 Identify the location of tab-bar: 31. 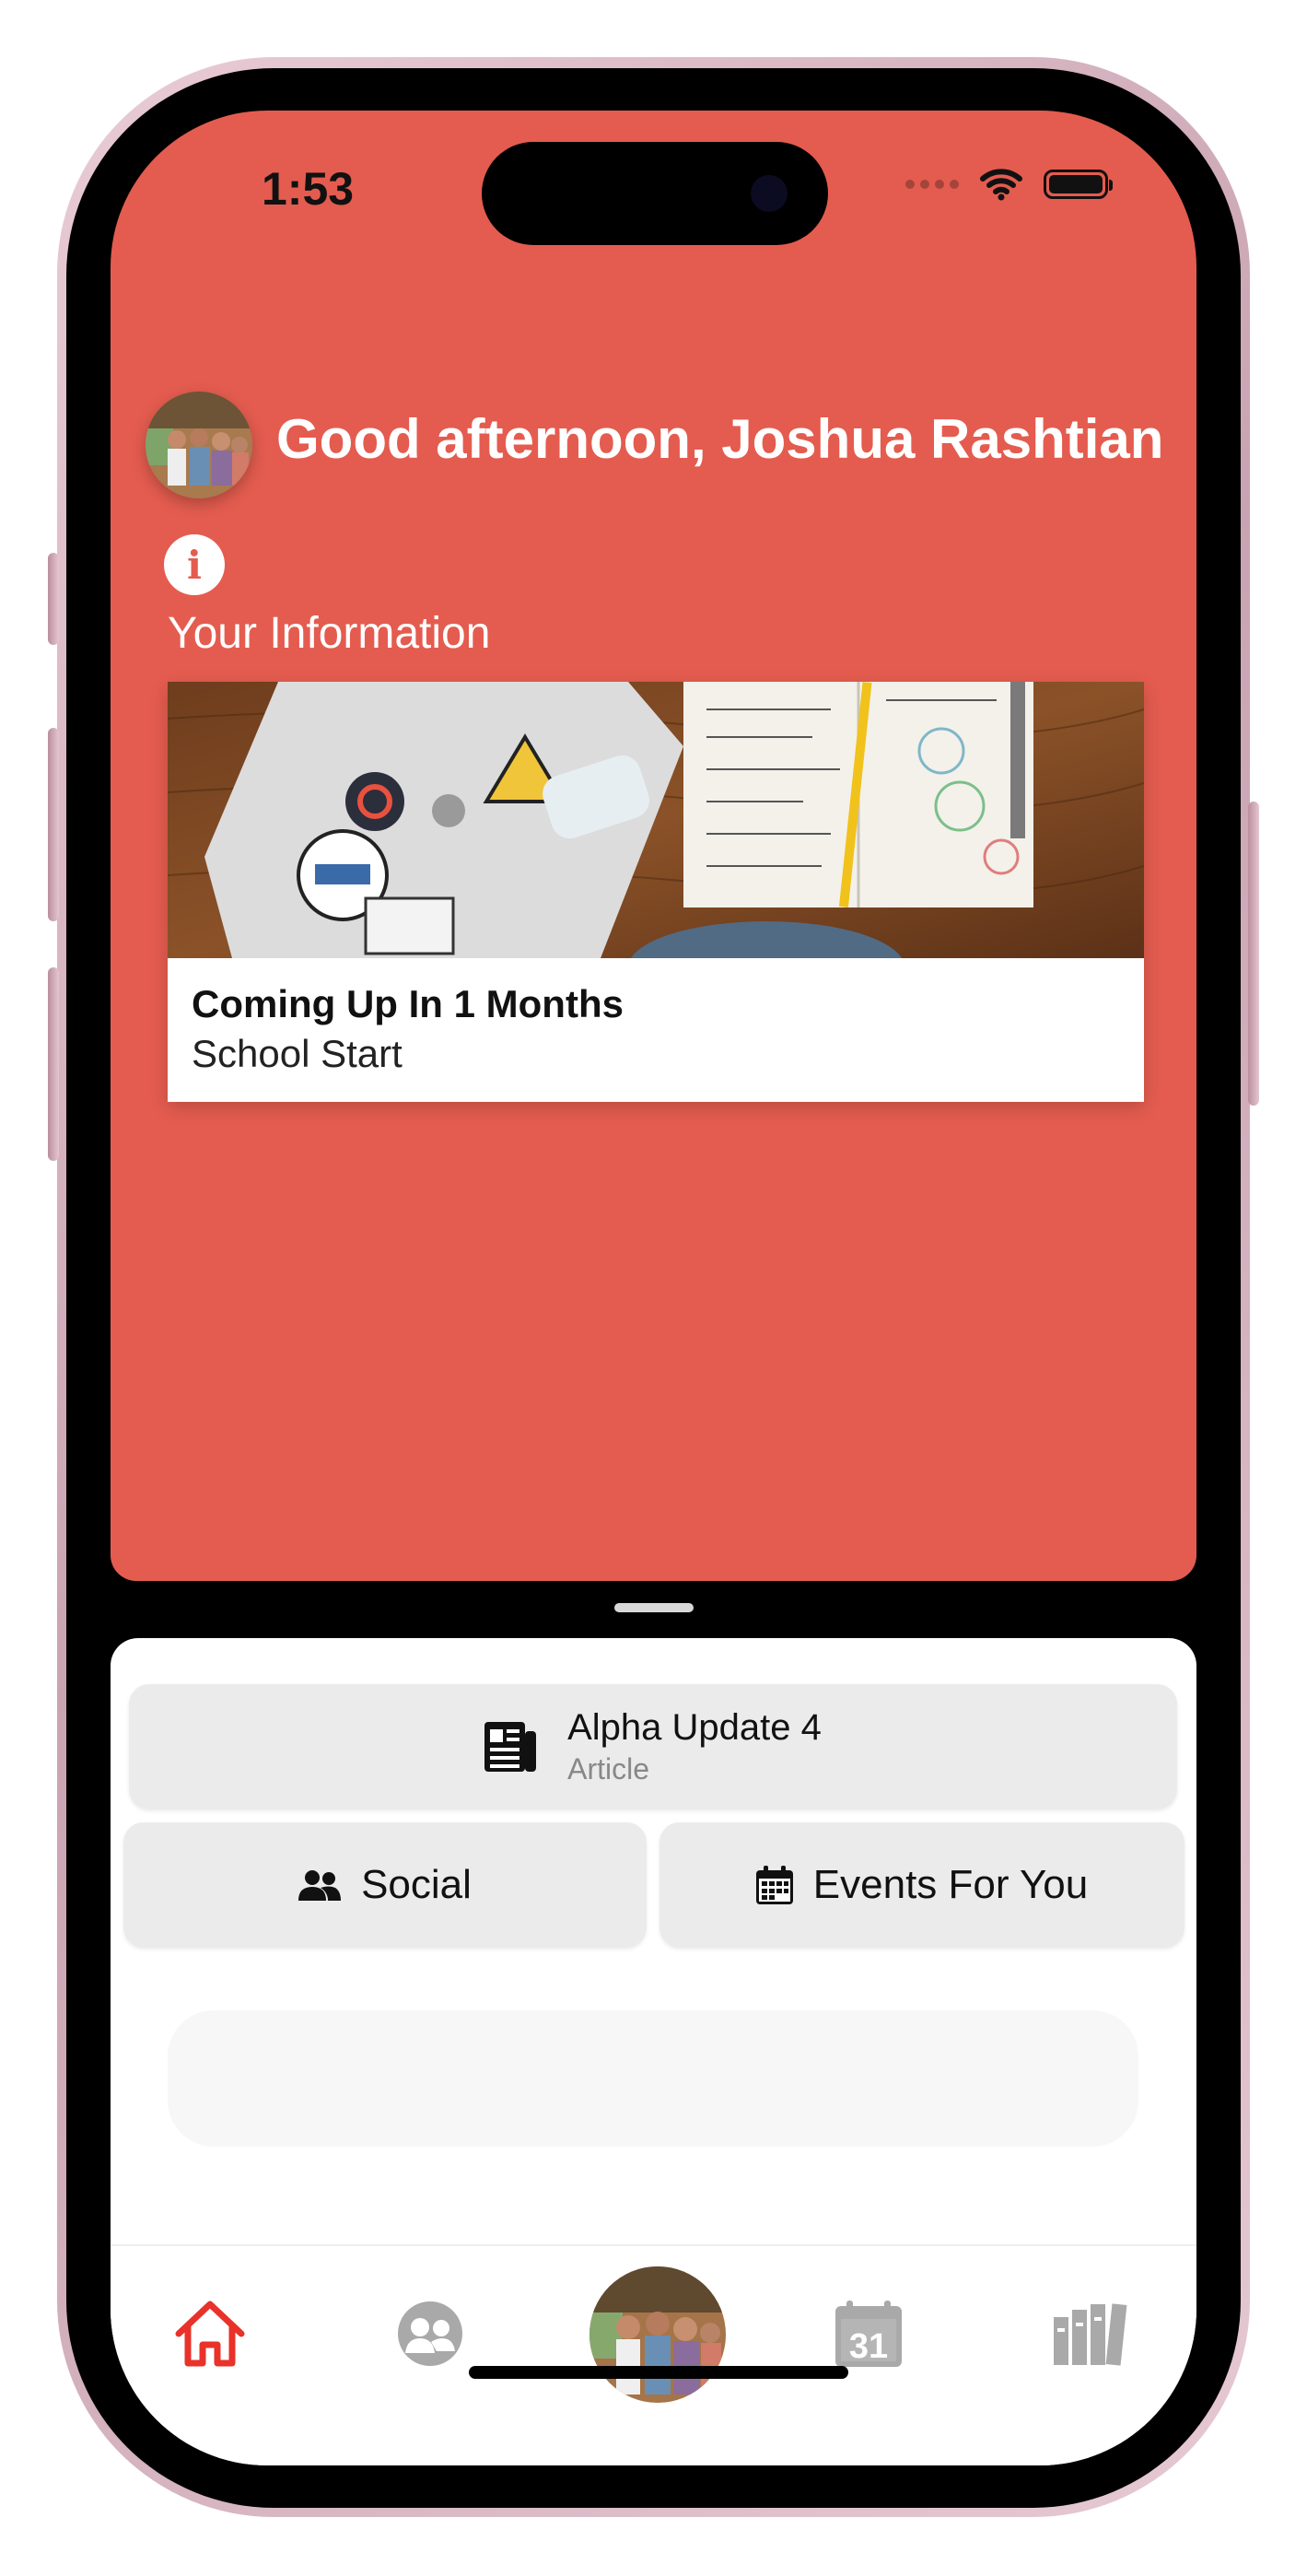
(653, 2354).